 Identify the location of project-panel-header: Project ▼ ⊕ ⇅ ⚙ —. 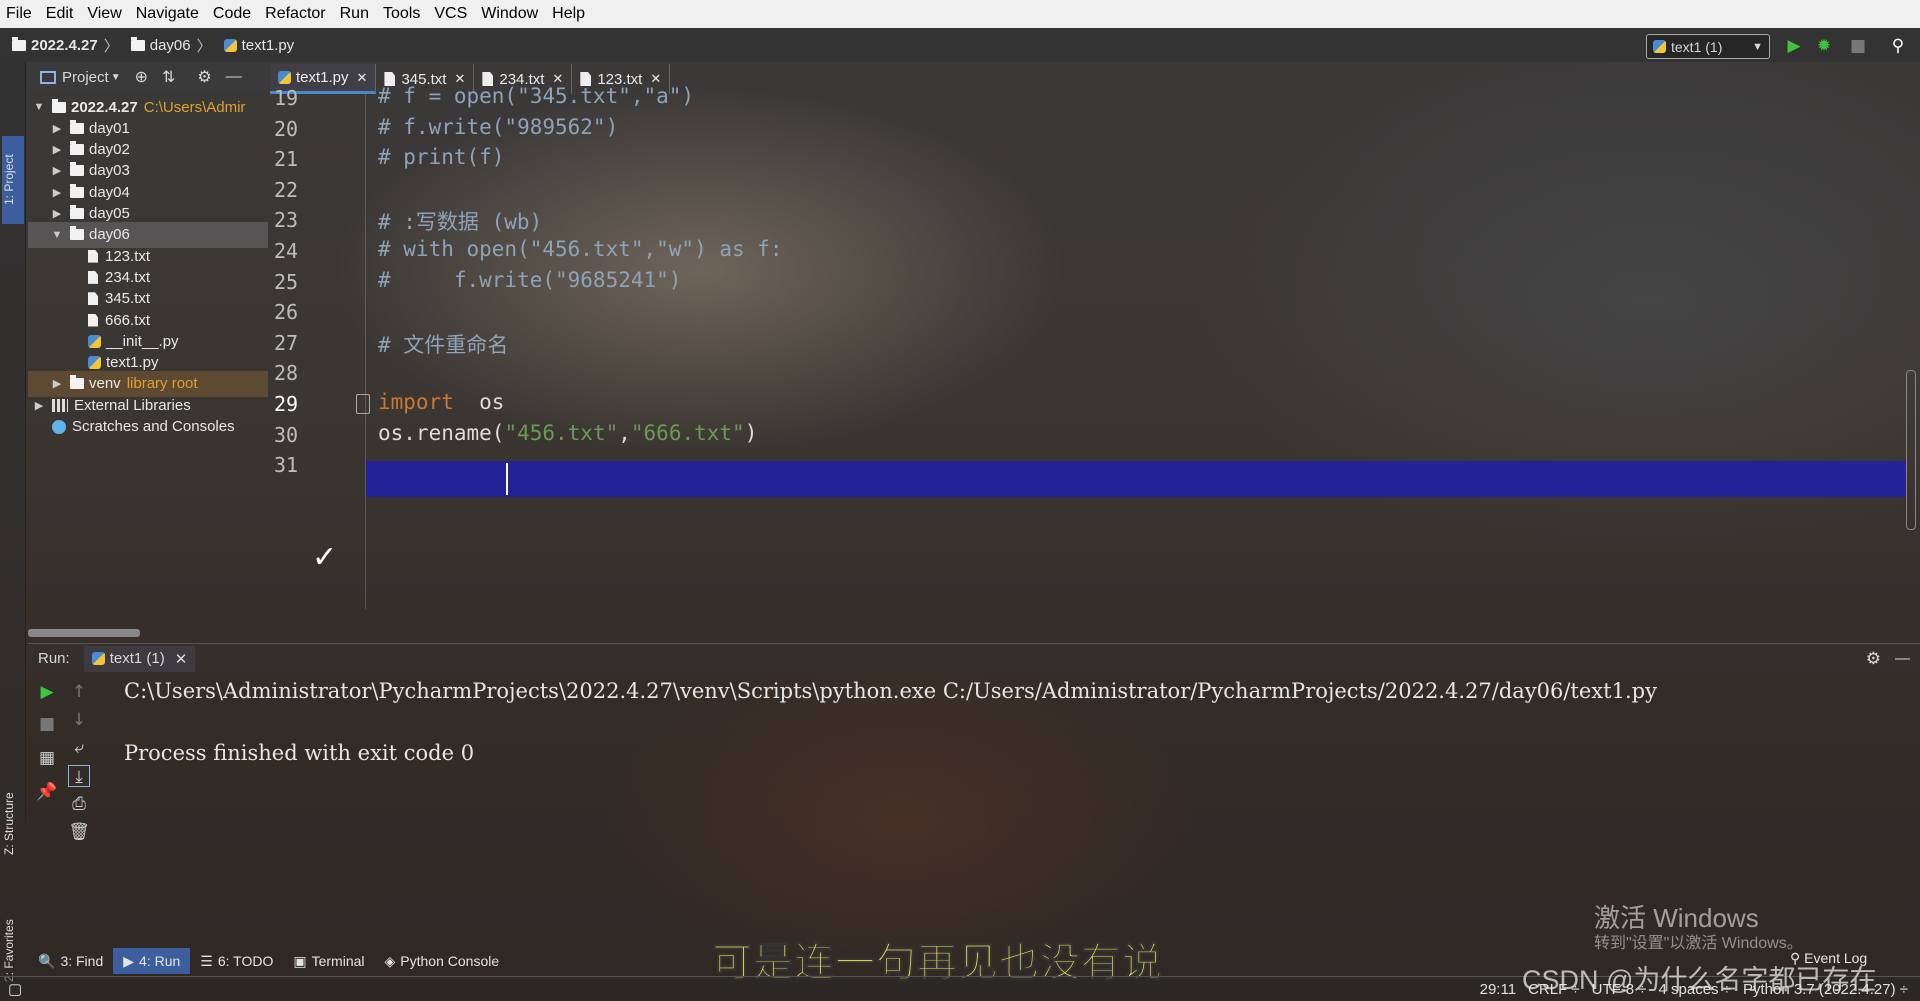
(148, 77).